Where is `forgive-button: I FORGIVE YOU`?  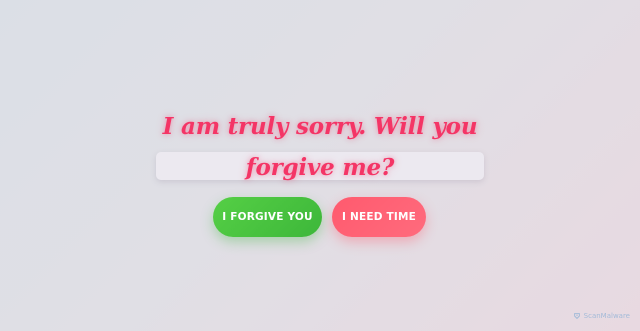 forgive-button: I FORGIVE YOU is located at coordinates (267, 217).